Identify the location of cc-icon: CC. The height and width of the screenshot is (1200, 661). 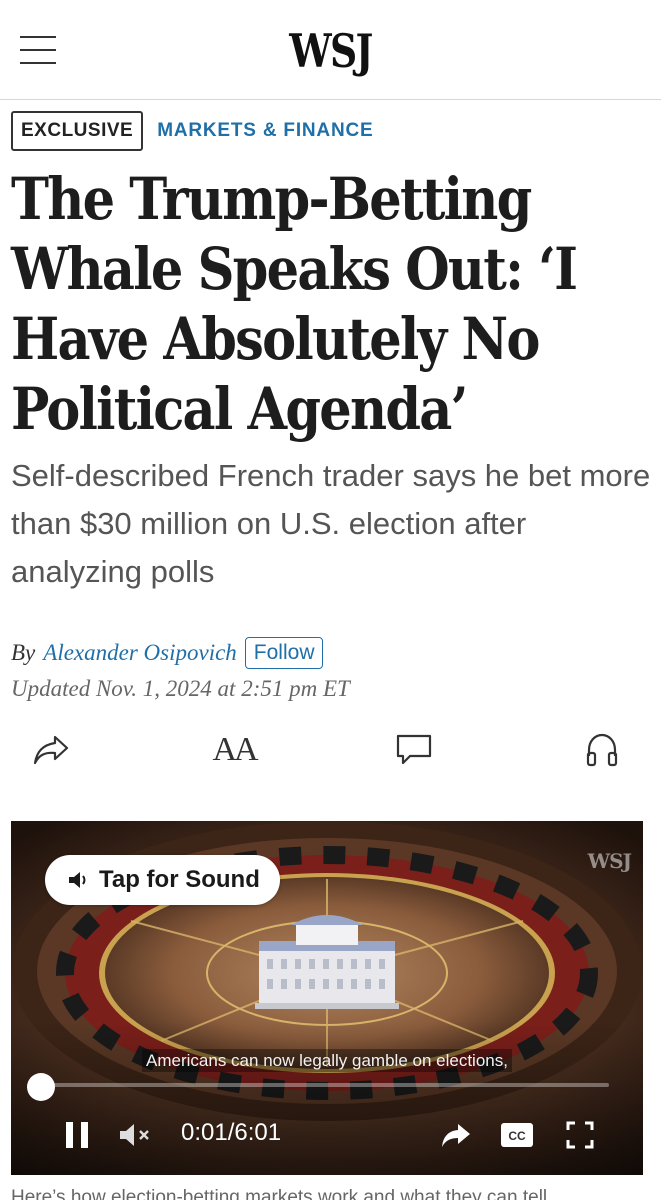
(517, 1135).